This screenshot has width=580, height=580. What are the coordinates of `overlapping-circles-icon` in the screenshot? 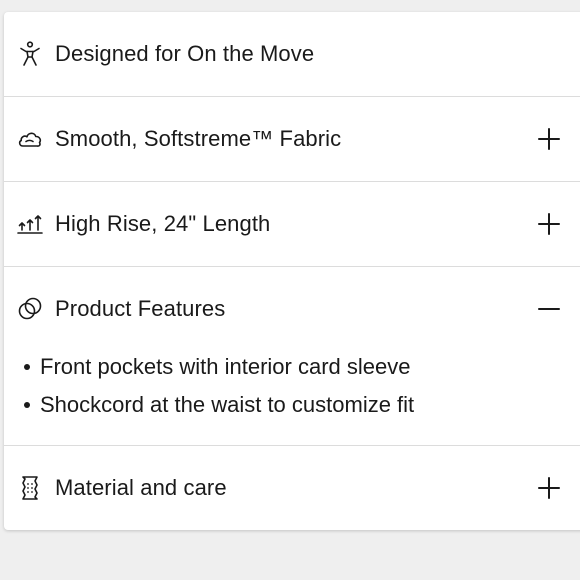 It's located at (30, 309).